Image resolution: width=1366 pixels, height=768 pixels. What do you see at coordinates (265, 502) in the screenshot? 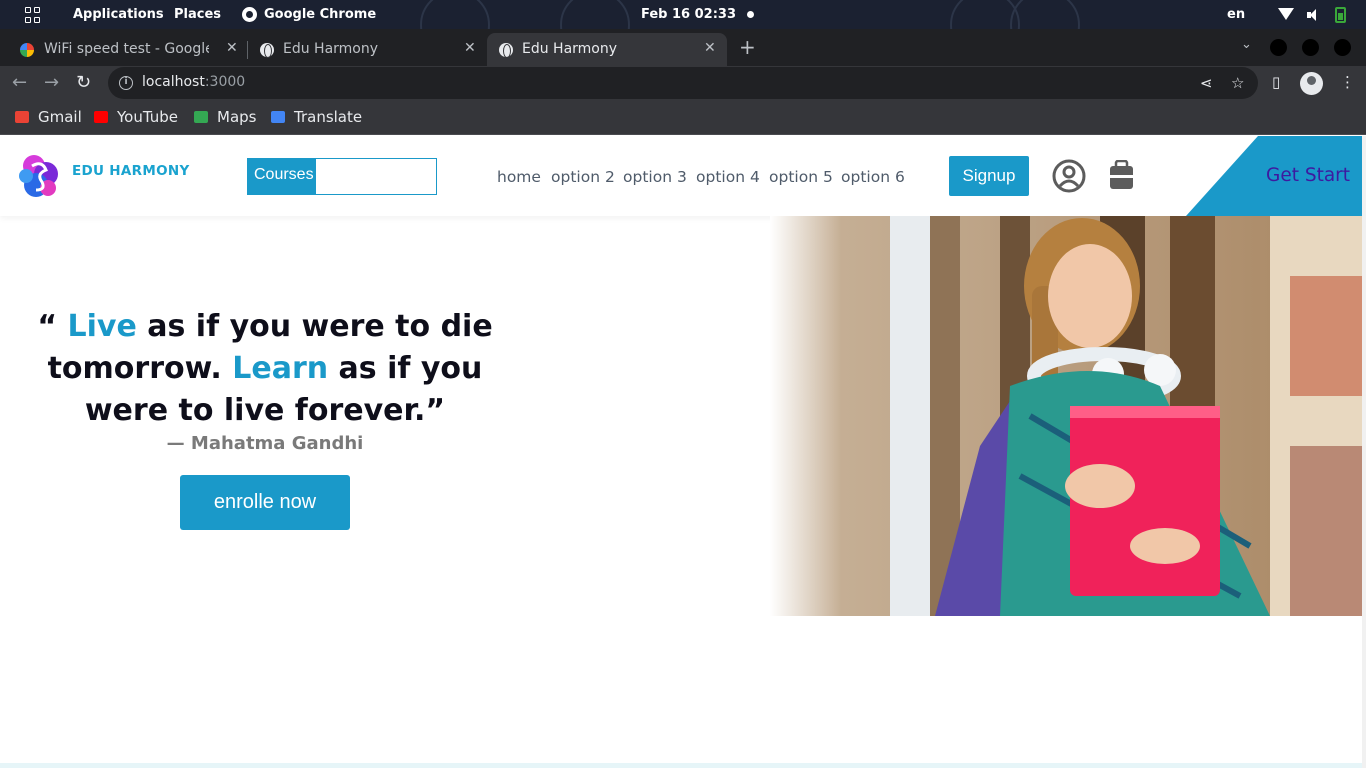
I see `enroll-now-button: enrolle now` at bounding box center [265, 502].